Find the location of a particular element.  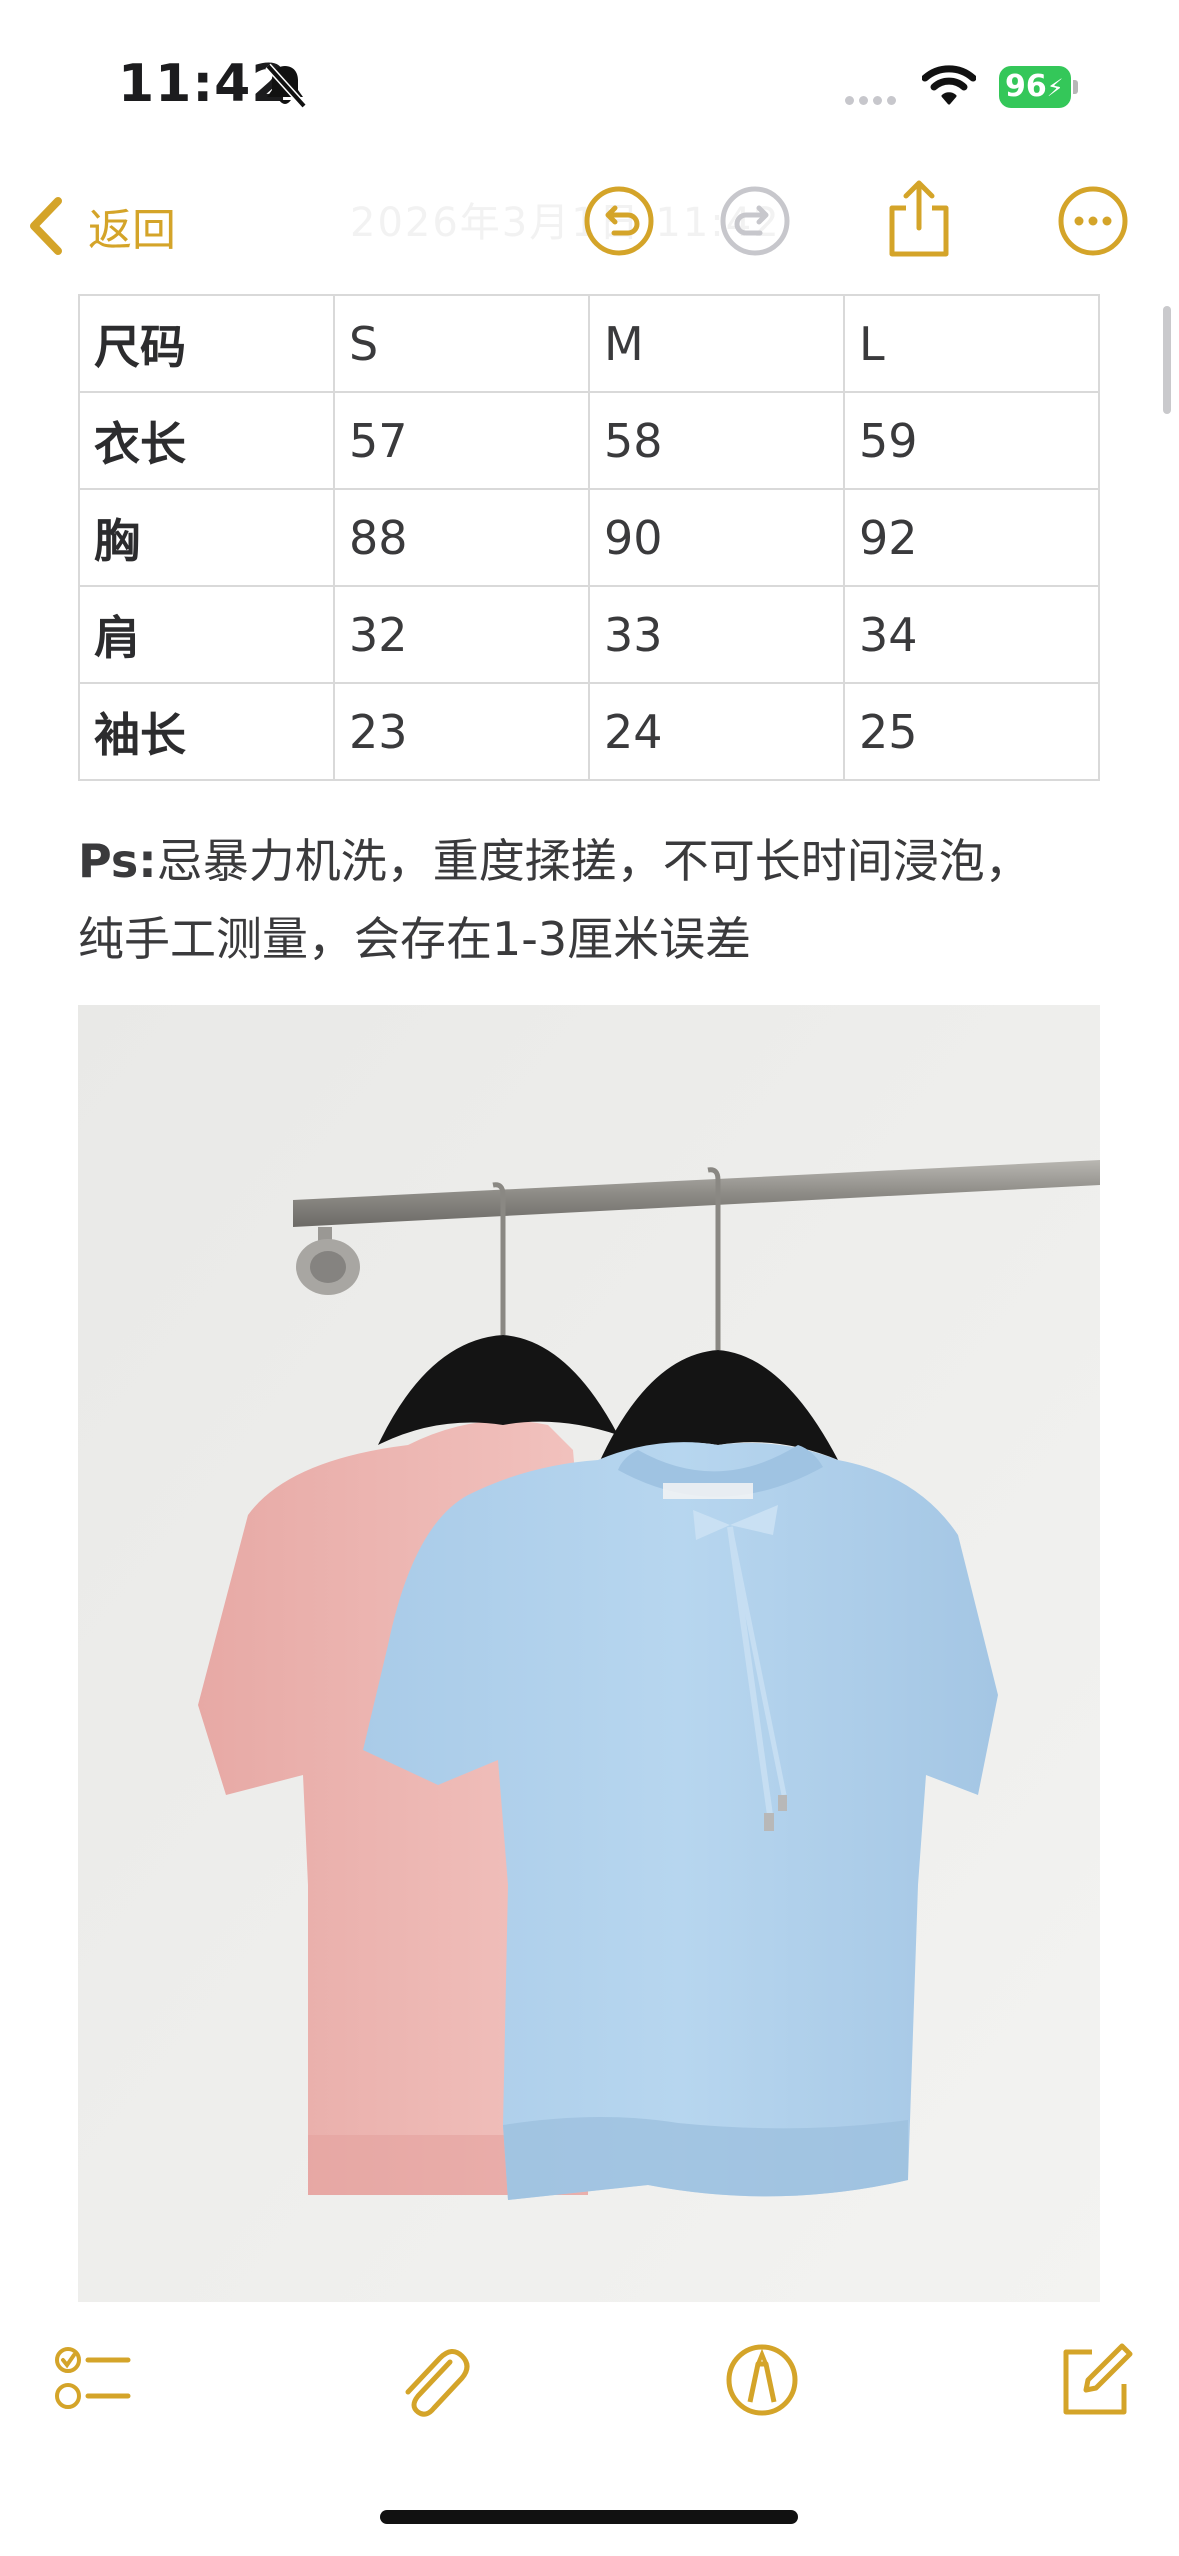

compose-button is located at coordinates (1094, 2380).